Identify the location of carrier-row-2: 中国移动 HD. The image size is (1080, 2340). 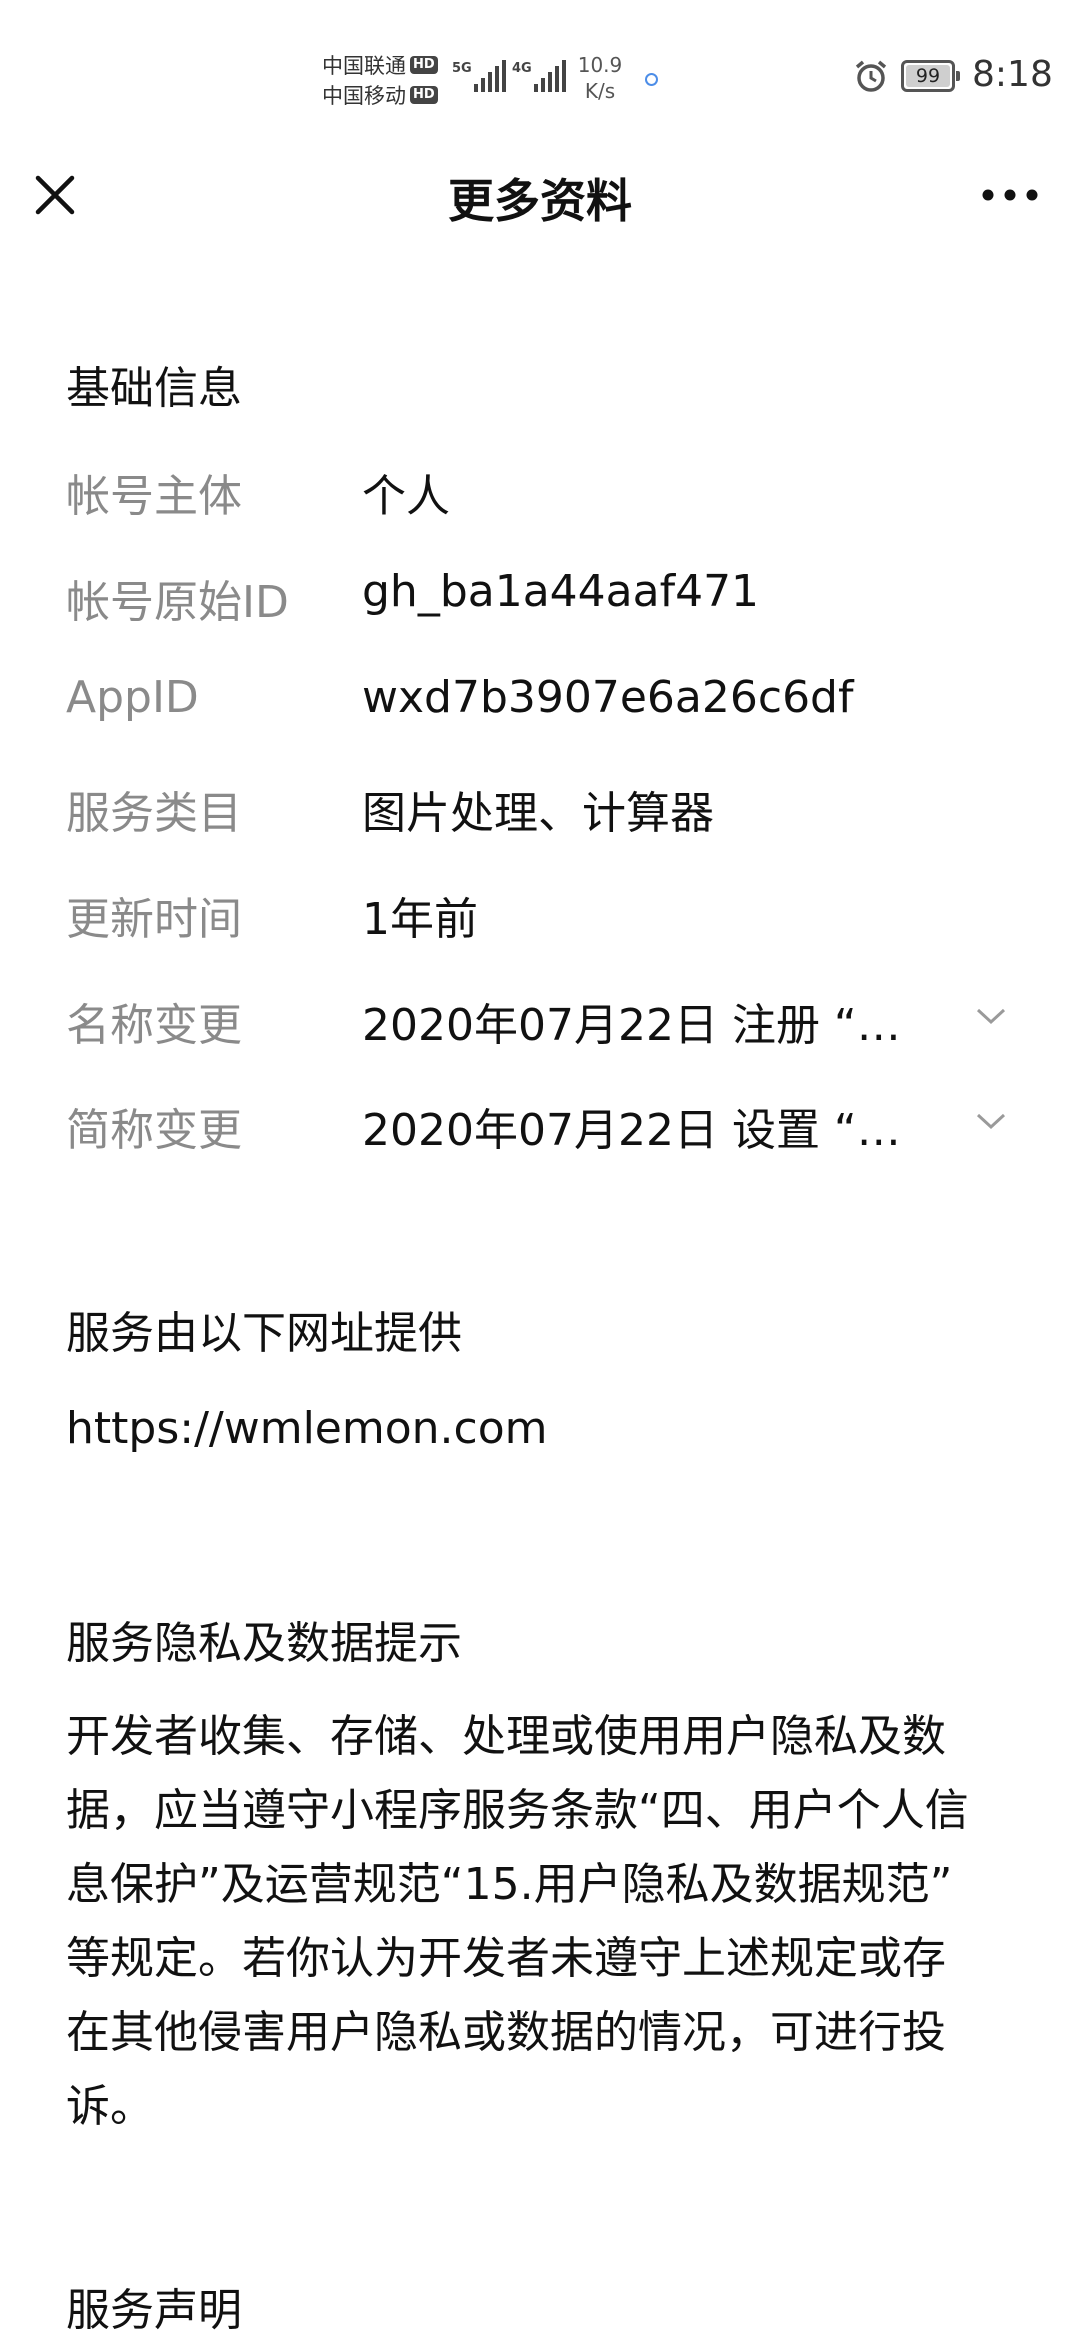
(384, 95).